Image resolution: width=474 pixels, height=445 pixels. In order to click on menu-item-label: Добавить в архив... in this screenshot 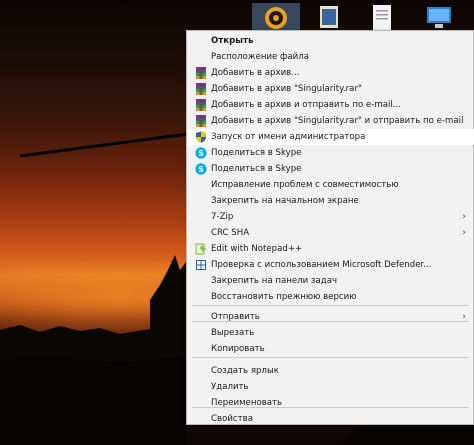, I will do `click(255, 73)`.